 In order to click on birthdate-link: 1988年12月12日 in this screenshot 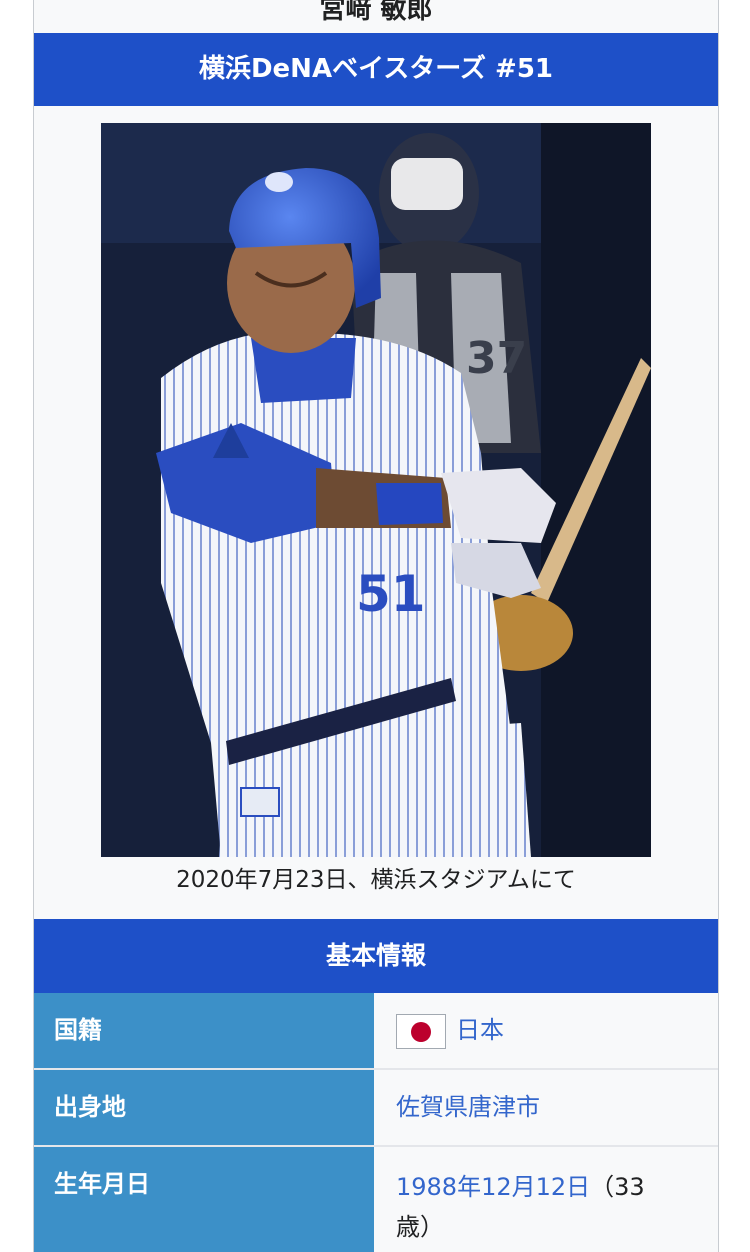, I will do `click(493, 1187)`.